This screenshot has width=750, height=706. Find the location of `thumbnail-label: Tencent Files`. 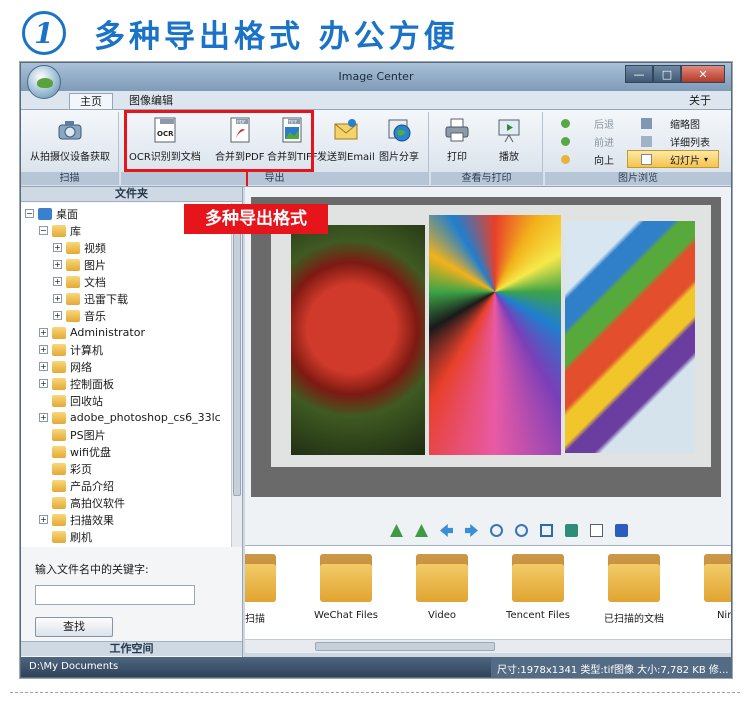

thumbnail-label: Tencent Files is located at coordinates (538, 615).